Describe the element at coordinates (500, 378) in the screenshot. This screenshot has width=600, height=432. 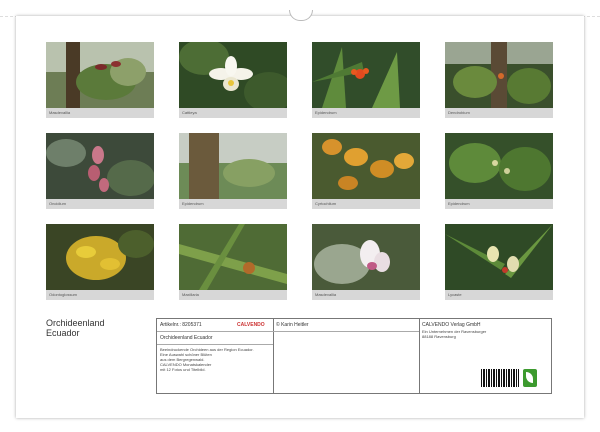
I see `barcode` at that location.